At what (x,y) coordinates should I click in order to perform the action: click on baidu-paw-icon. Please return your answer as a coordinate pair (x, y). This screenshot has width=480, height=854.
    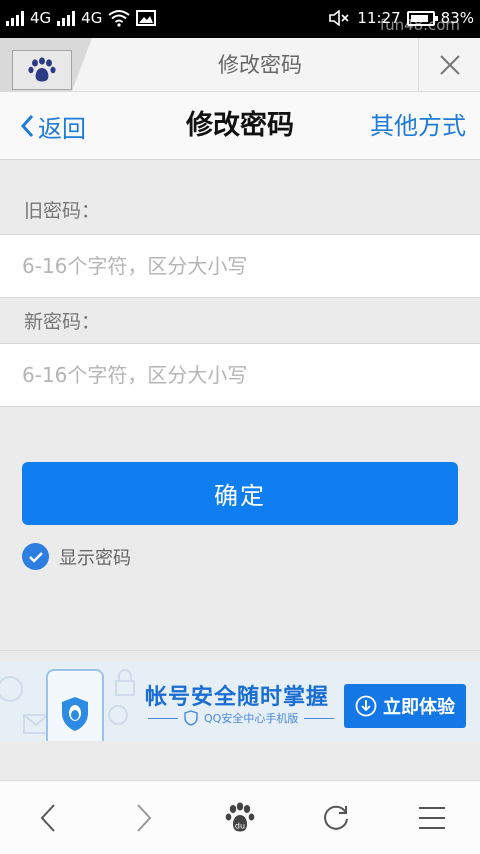
    Looking at the image, I should click on (42, 69).